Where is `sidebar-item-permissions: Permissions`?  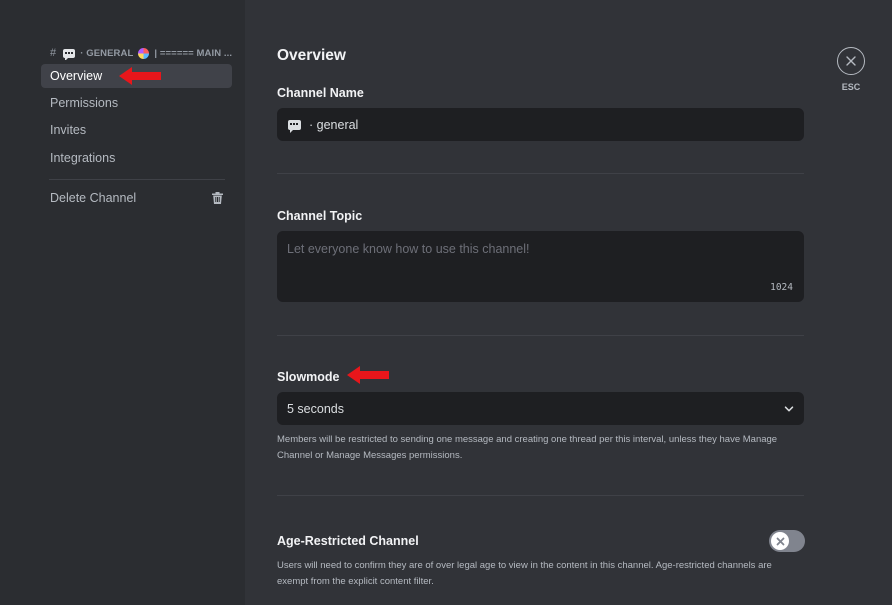
sidebar-item-permissions: Permissions is located at coordinates (136, 103).